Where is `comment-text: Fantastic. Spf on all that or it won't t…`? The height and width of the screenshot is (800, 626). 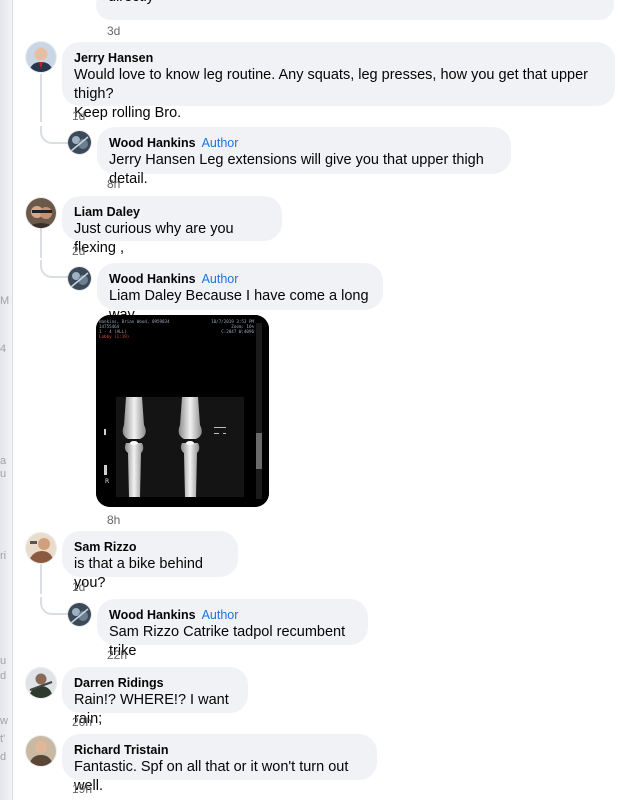
comment-text: Fantastic. Spf on all that or it won't t… is located at coordinates (211, 776).